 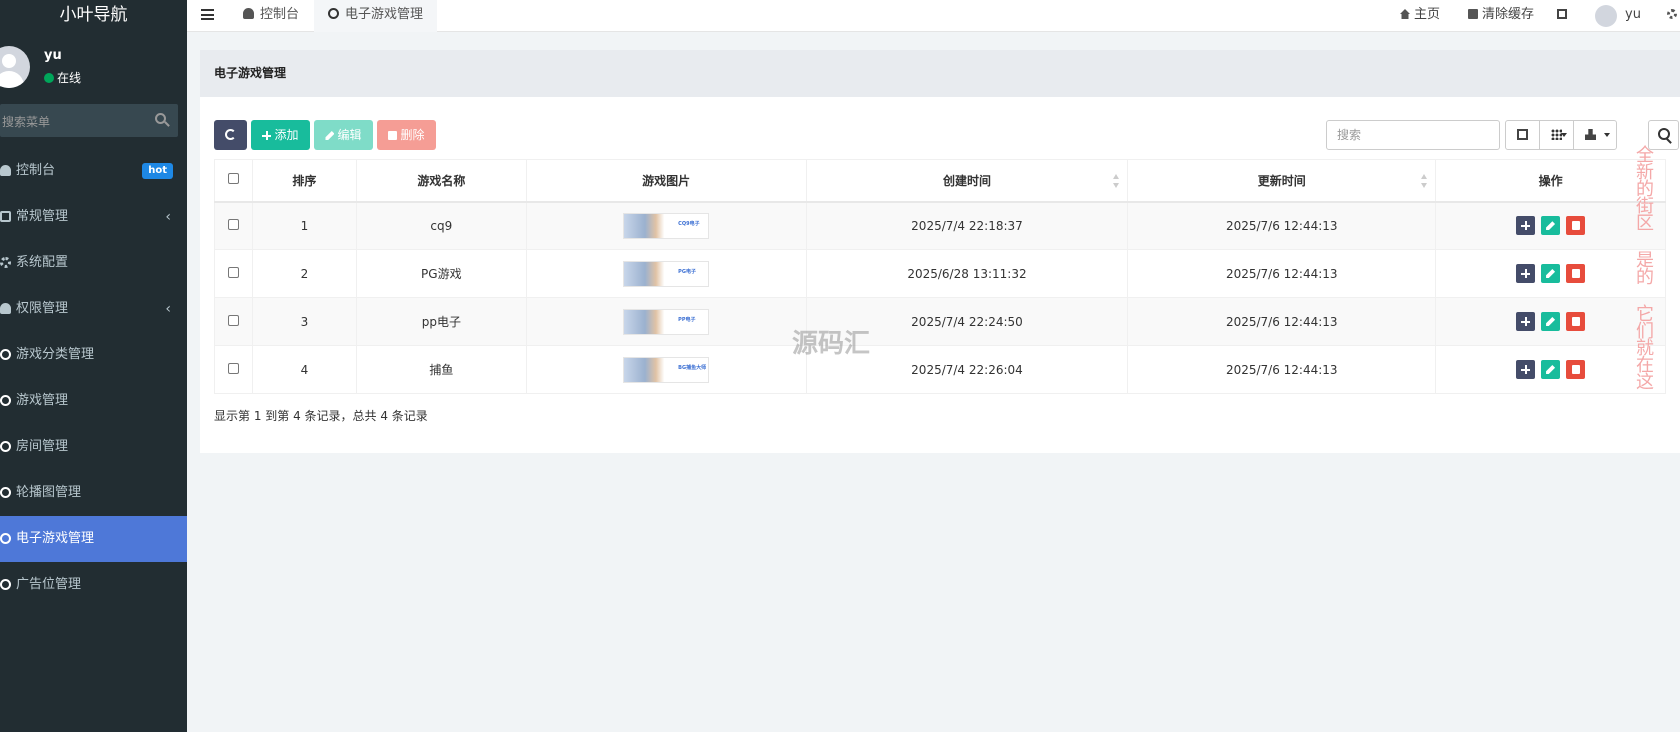 I want to click on sidebar-item-carousel: 轮播图管理, so click(x=93, y=493).